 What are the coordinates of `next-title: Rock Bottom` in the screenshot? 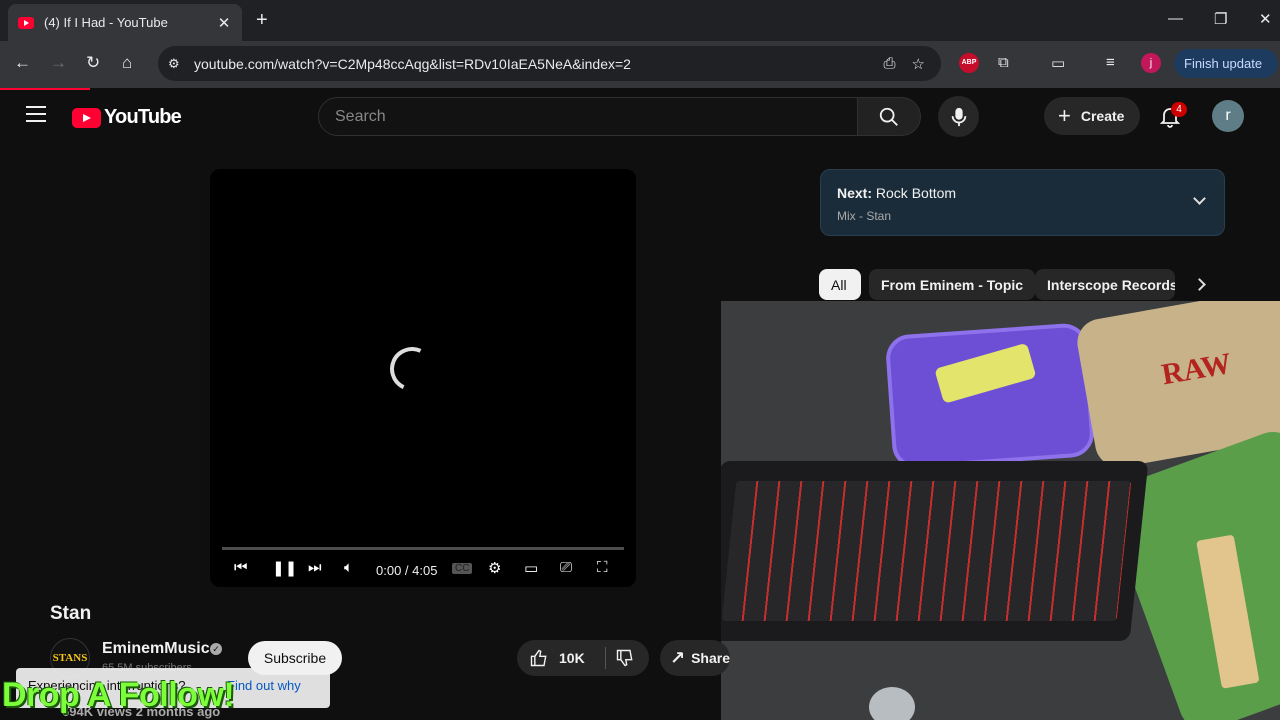 It's located at (916, 193).